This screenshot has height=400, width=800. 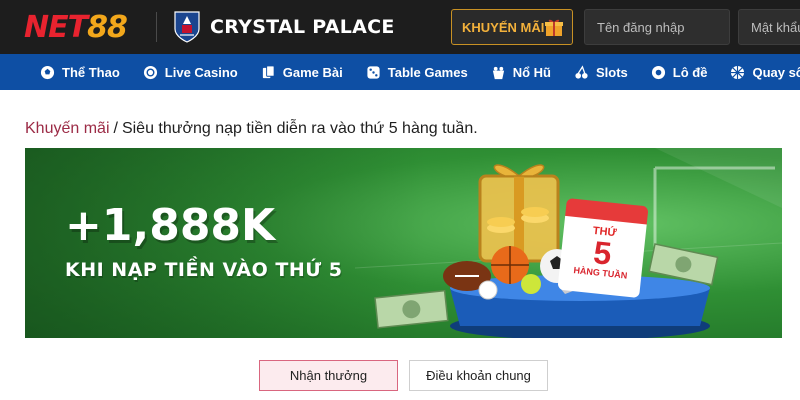 What do you see at coordinates (611, 72) in the screenshot?
I see `nav-item-label: Slots` at bounding box center [611, 72].